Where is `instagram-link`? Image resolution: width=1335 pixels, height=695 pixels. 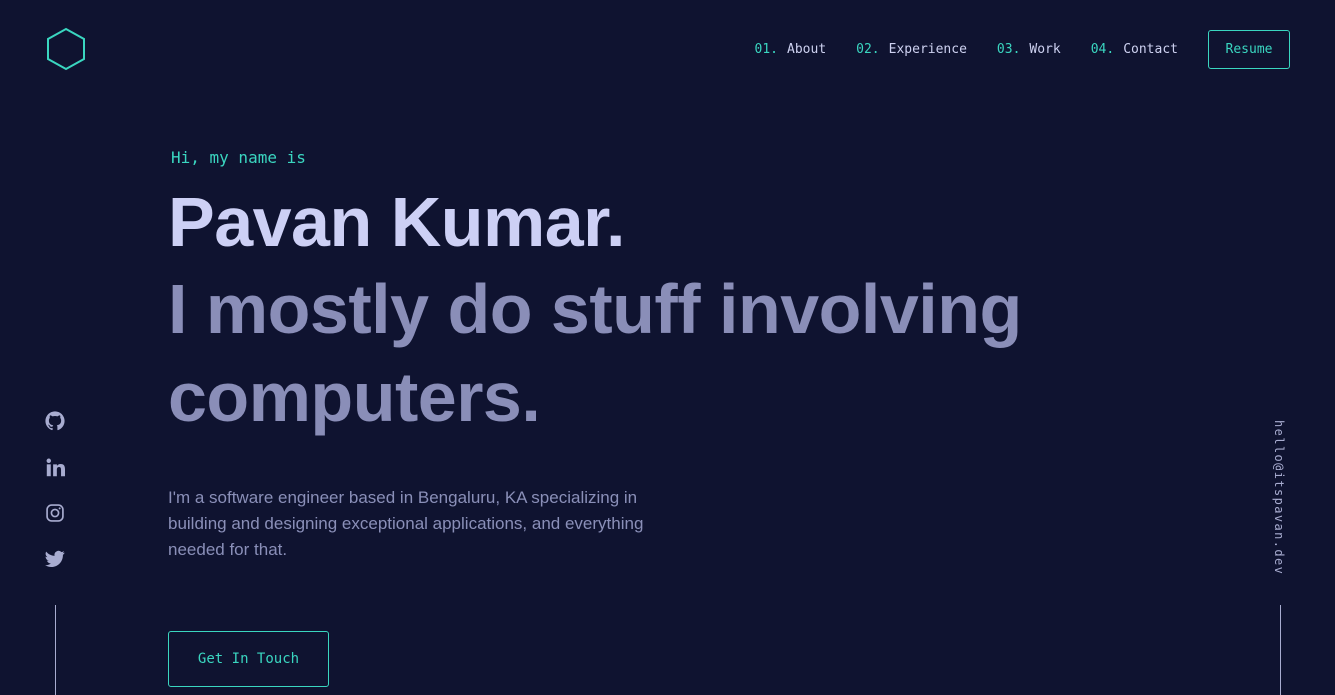 instagram-link is located at coordinates (55, 513).